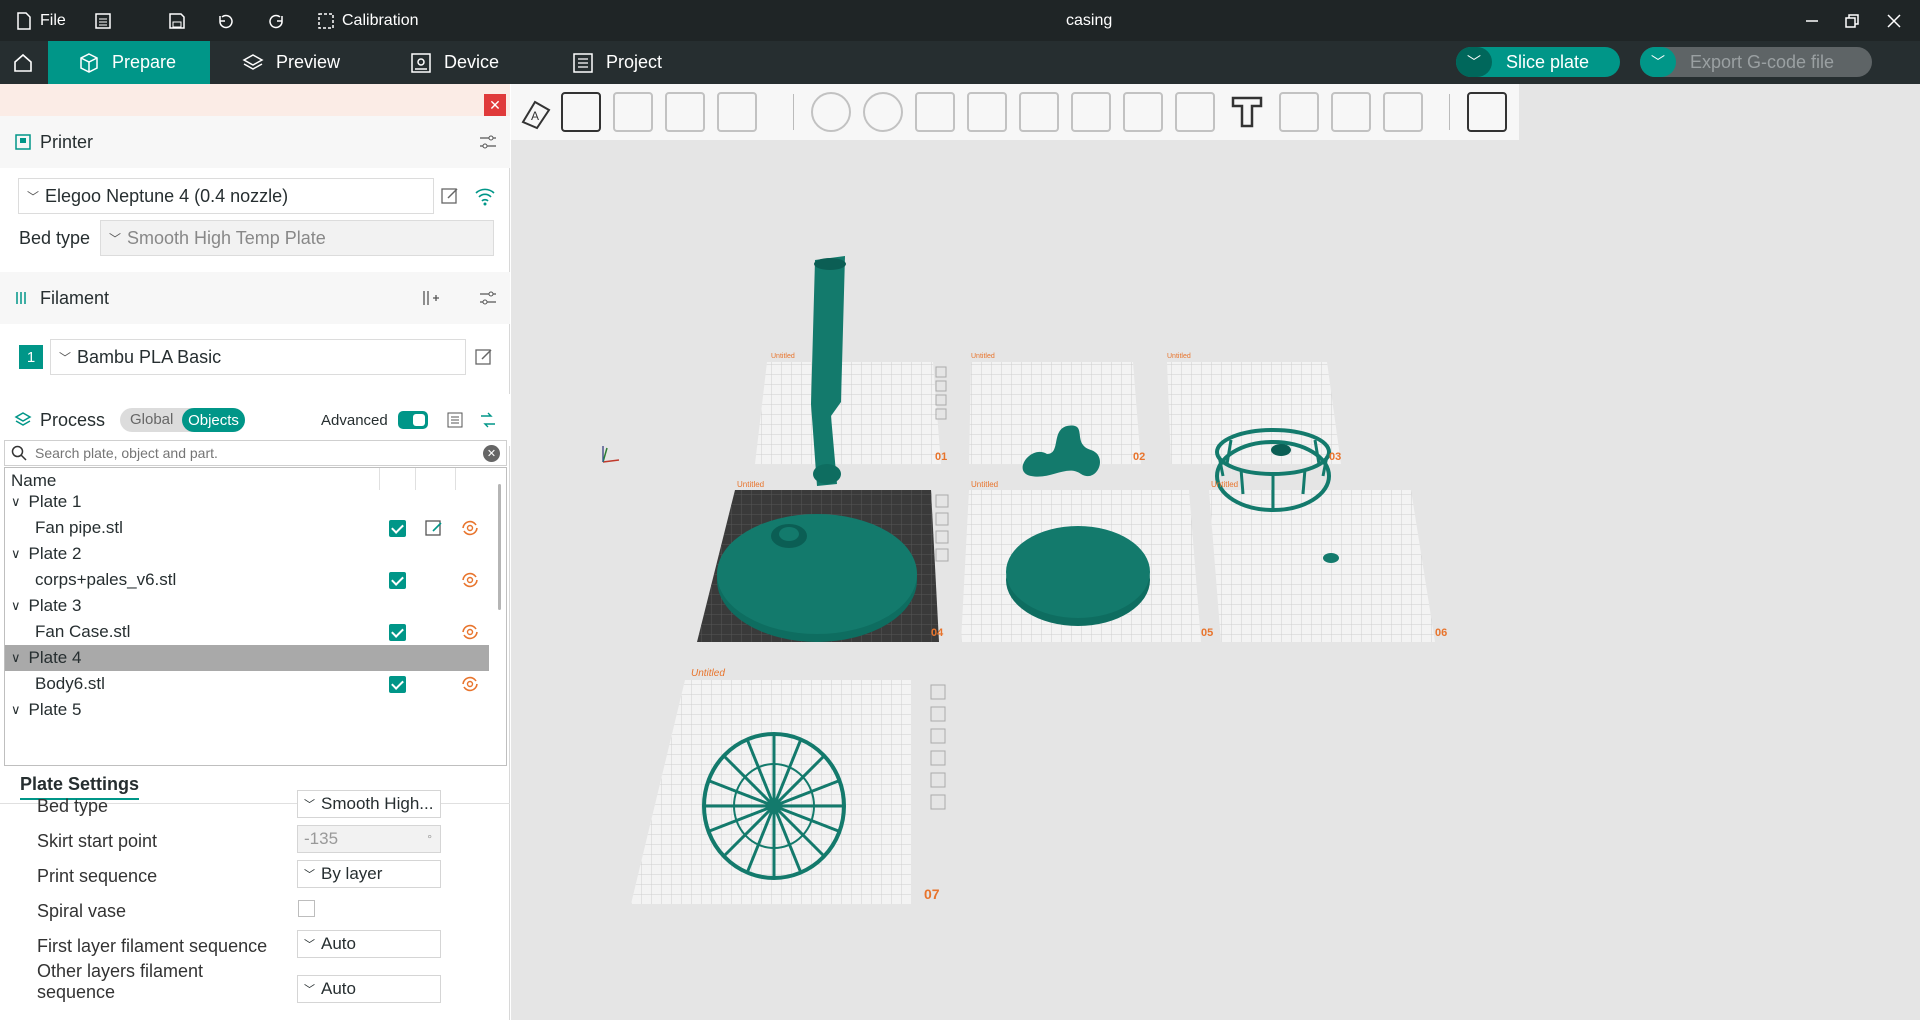  I want to click on ps-print-sequence-select: ﹀ By layer, so click(369, 874).